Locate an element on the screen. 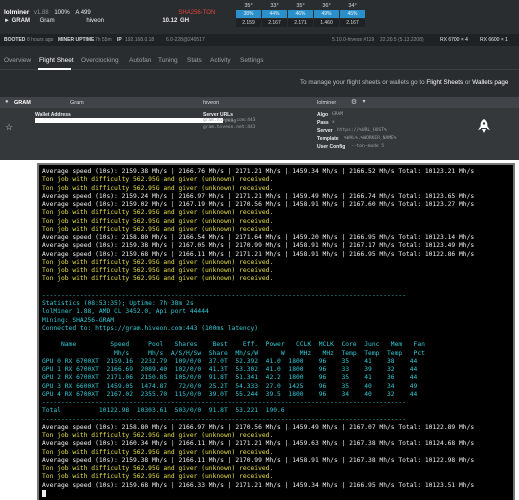  gpu-temp: 36° is located at coordinates (326, 6).